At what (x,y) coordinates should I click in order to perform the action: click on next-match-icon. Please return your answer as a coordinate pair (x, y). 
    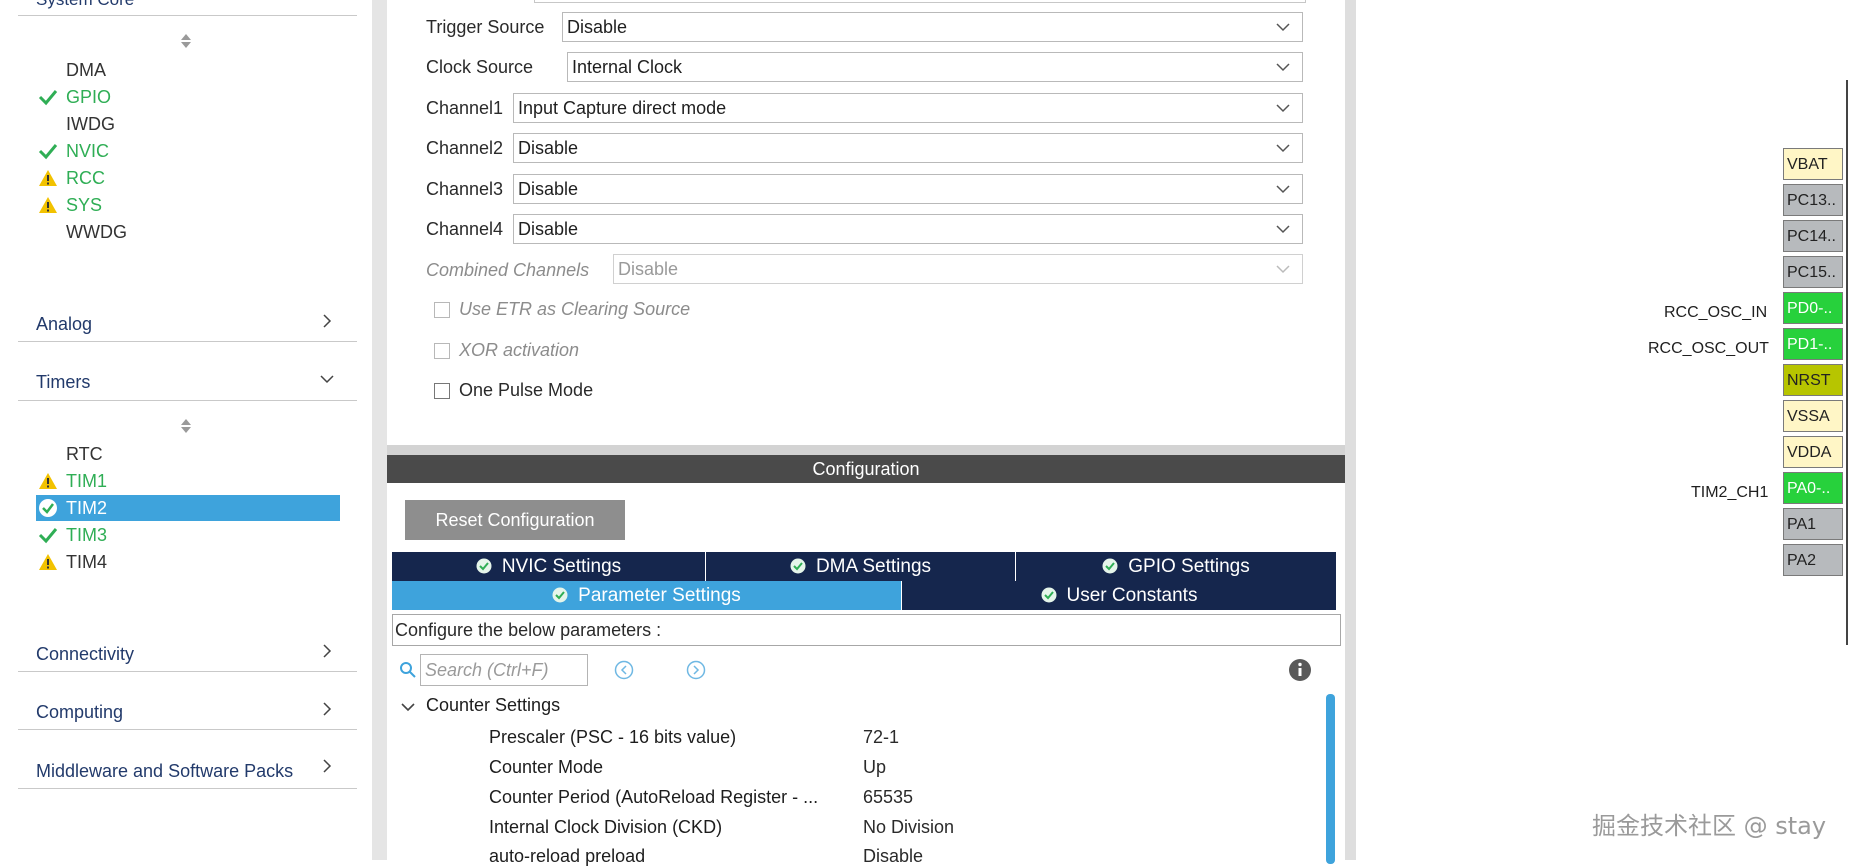
    Looking at the image, I should click on (696, 670).